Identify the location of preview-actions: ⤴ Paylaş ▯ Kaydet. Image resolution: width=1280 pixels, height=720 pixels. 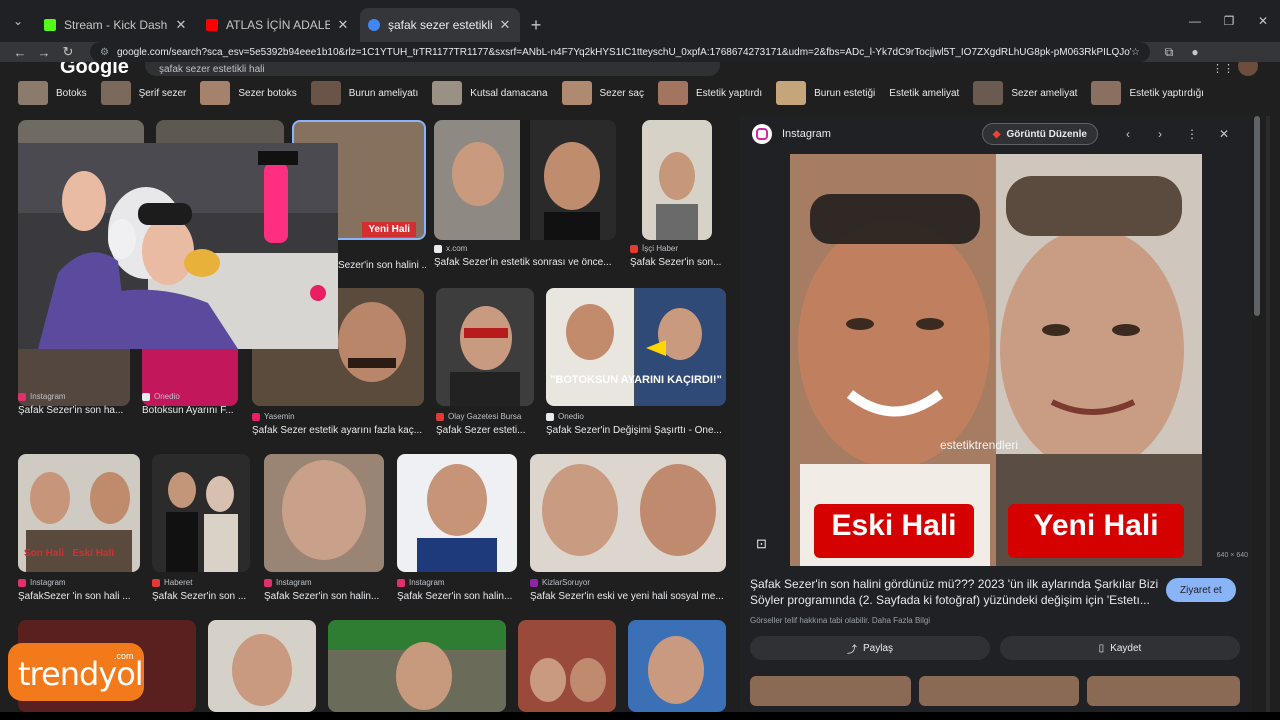
(995, 648).